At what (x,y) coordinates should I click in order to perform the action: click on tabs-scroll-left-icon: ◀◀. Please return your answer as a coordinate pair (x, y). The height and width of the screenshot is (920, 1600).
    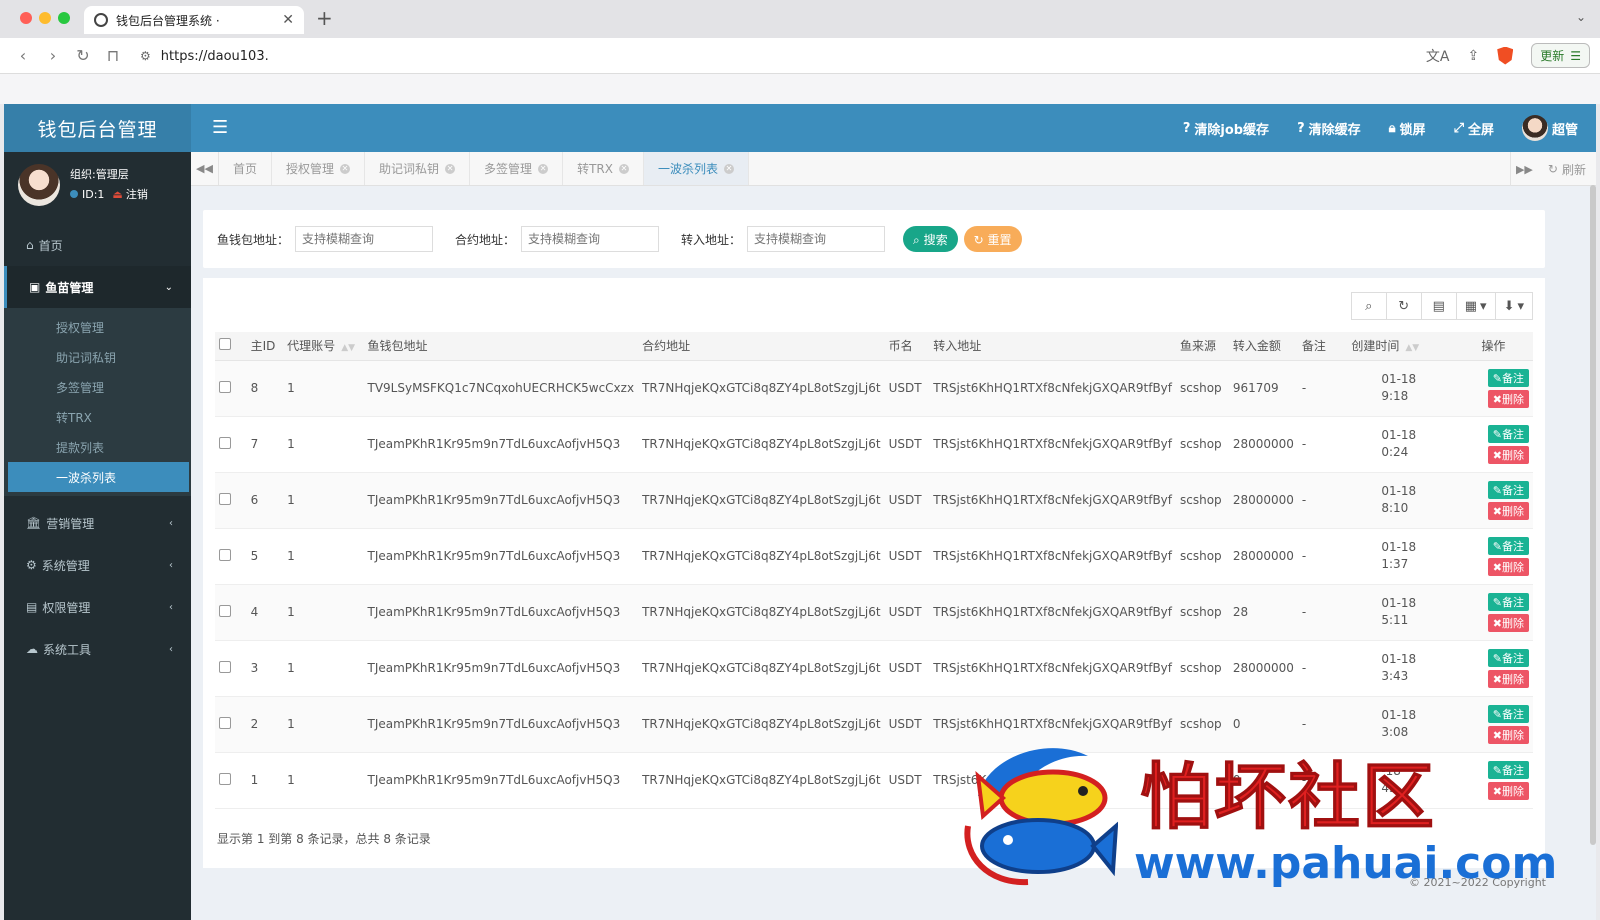
    Looking at the image, I should click on (205, 168).